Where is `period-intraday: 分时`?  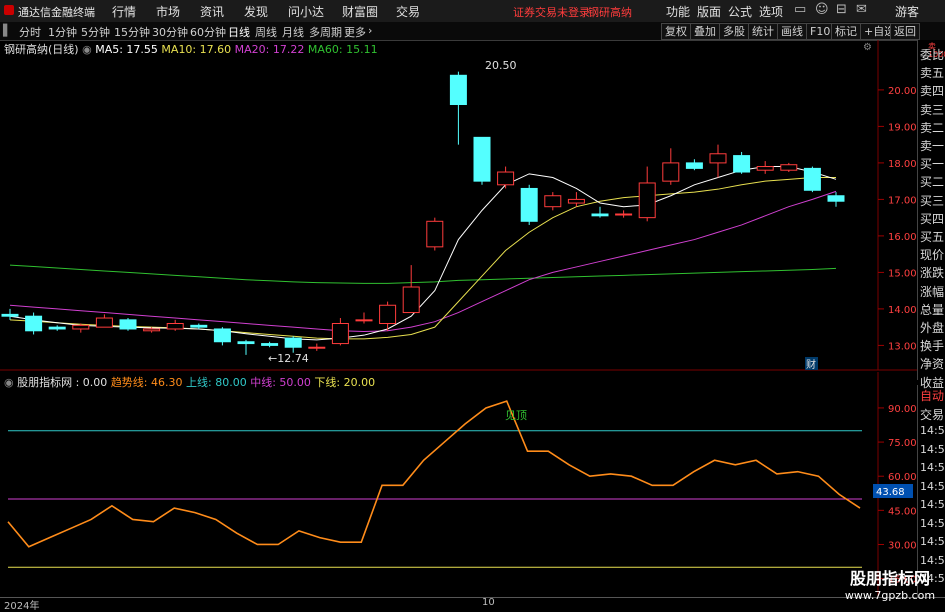 period-intraday: 分时 is located at coordinates (30, 32).